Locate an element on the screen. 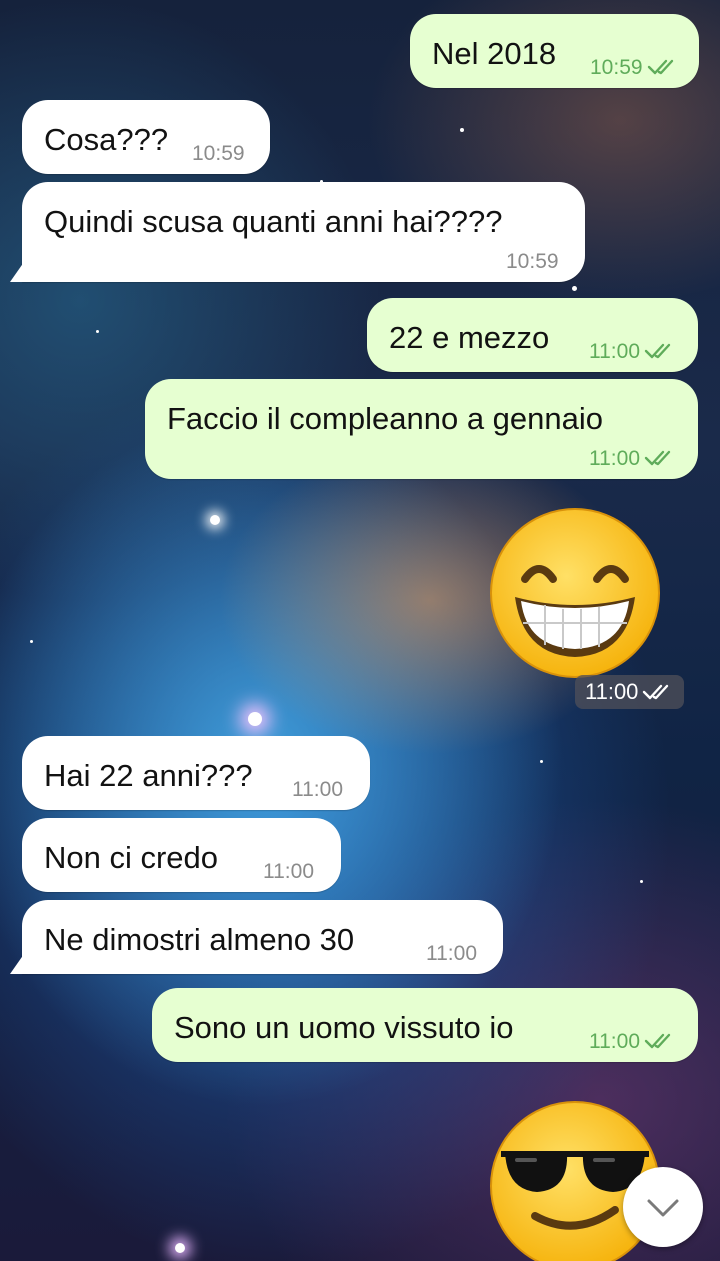 The image size is (720, 1261). scroll-to-bottom-button is located at coordinates (663, 1207).